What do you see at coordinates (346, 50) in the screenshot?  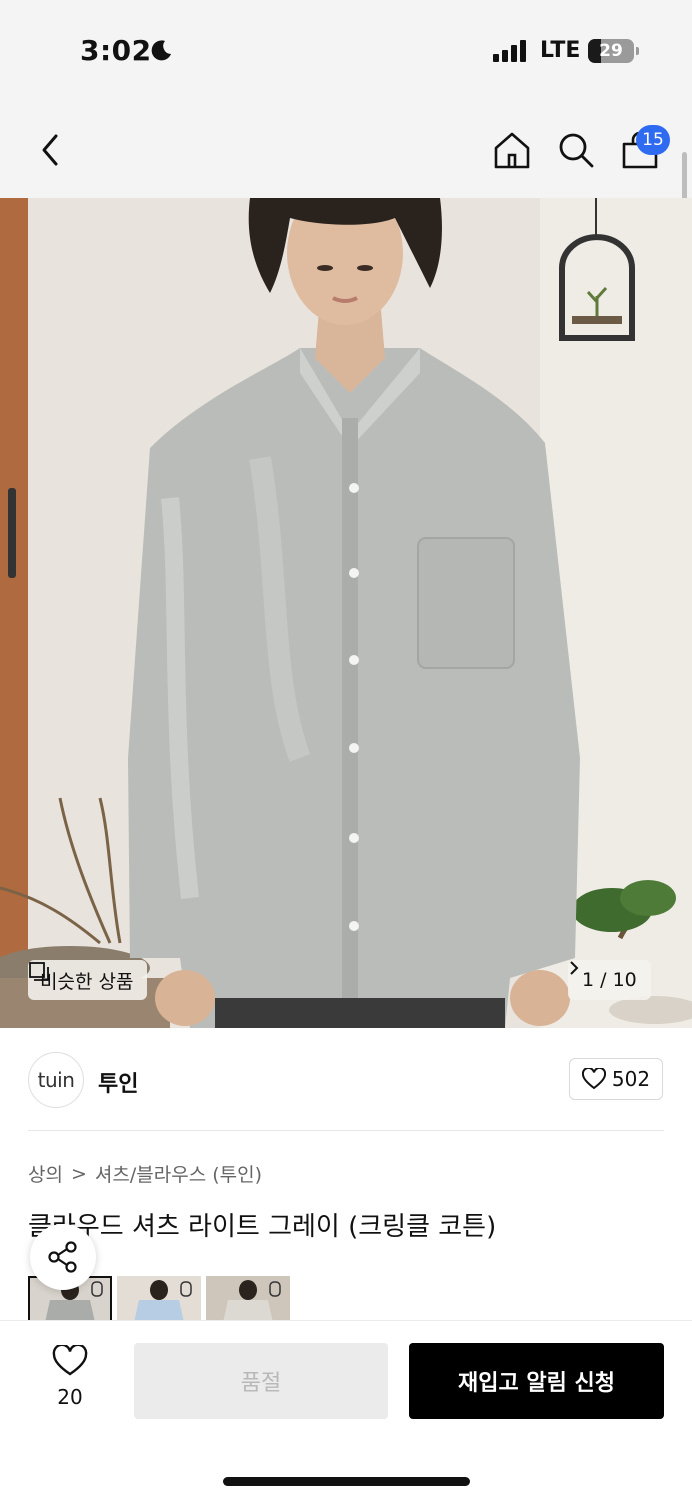 I see `status-bar: 3:02 LTE 29` at bounding box center [346, 50].